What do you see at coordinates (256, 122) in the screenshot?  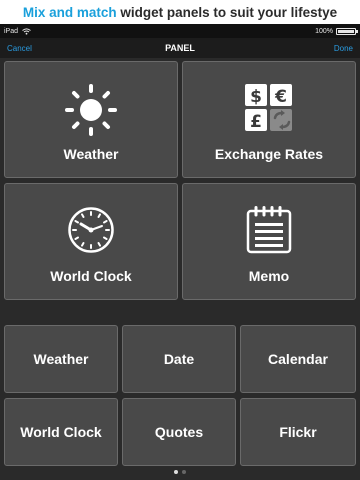 I see `pound-symbol: £` at bounding box center [256, 122].